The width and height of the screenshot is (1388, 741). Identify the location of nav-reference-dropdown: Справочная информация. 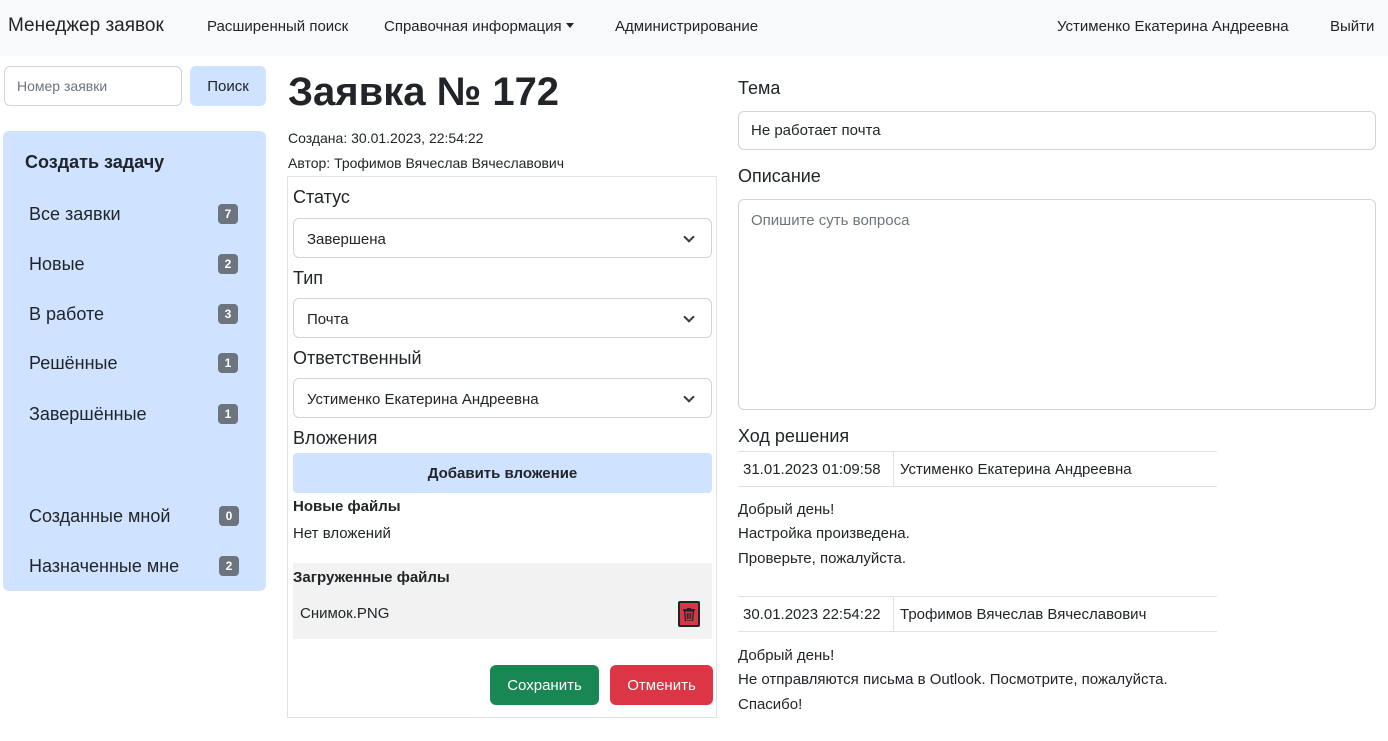
(479, 26).